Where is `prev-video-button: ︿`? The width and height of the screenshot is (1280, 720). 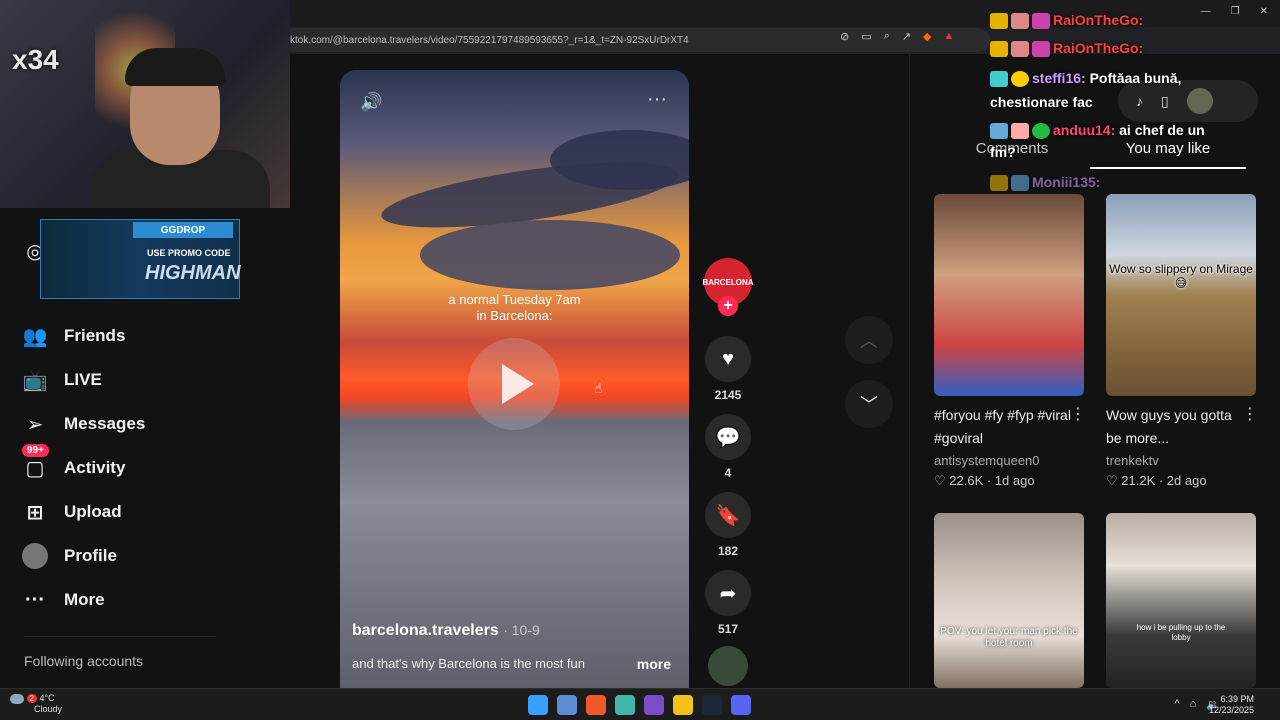 prev-video-button: ︿ is located at coordinates (869, 340).